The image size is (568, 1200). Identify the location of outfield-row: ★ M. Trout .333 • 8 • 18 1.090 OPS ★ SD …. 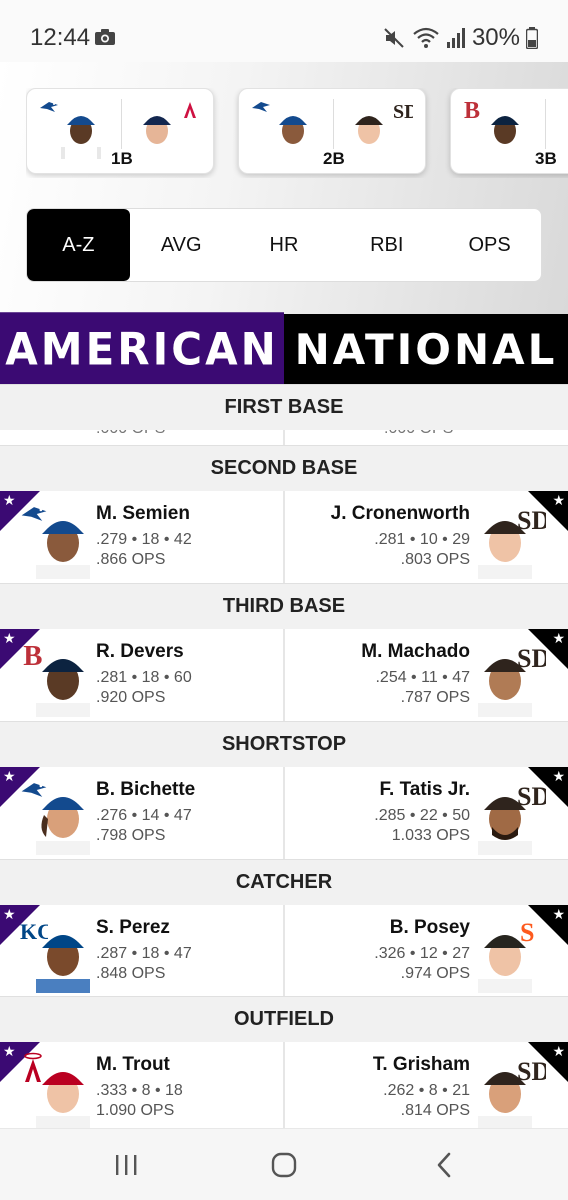
(284, 1085).